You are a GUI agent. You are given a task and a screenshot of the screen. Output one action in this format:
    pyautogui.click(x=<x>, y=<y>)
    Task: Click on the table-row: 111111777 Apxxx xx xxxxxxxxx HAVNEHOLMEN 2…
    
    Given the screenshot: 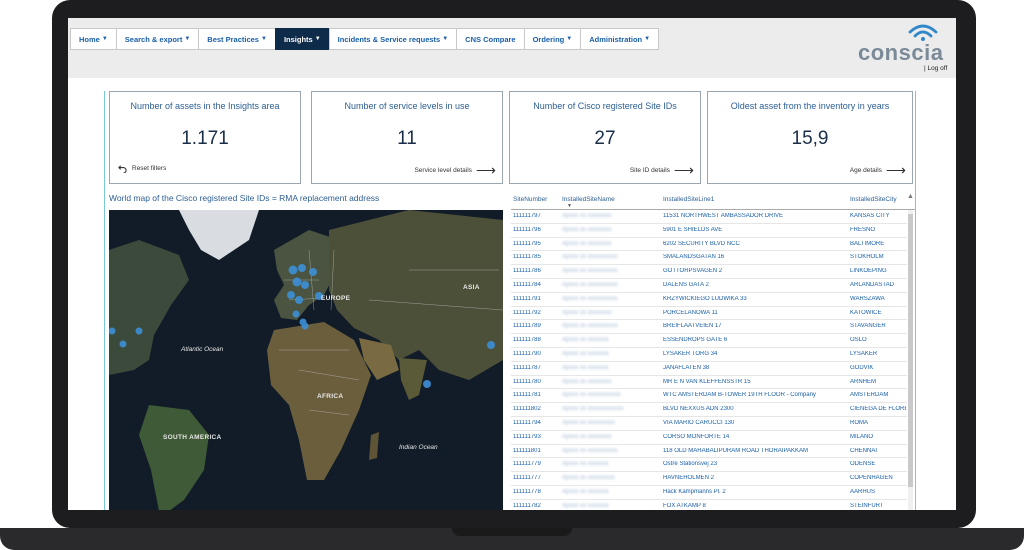 What is the action you would take?
    pyautogui.click(x=709, y=479)
    